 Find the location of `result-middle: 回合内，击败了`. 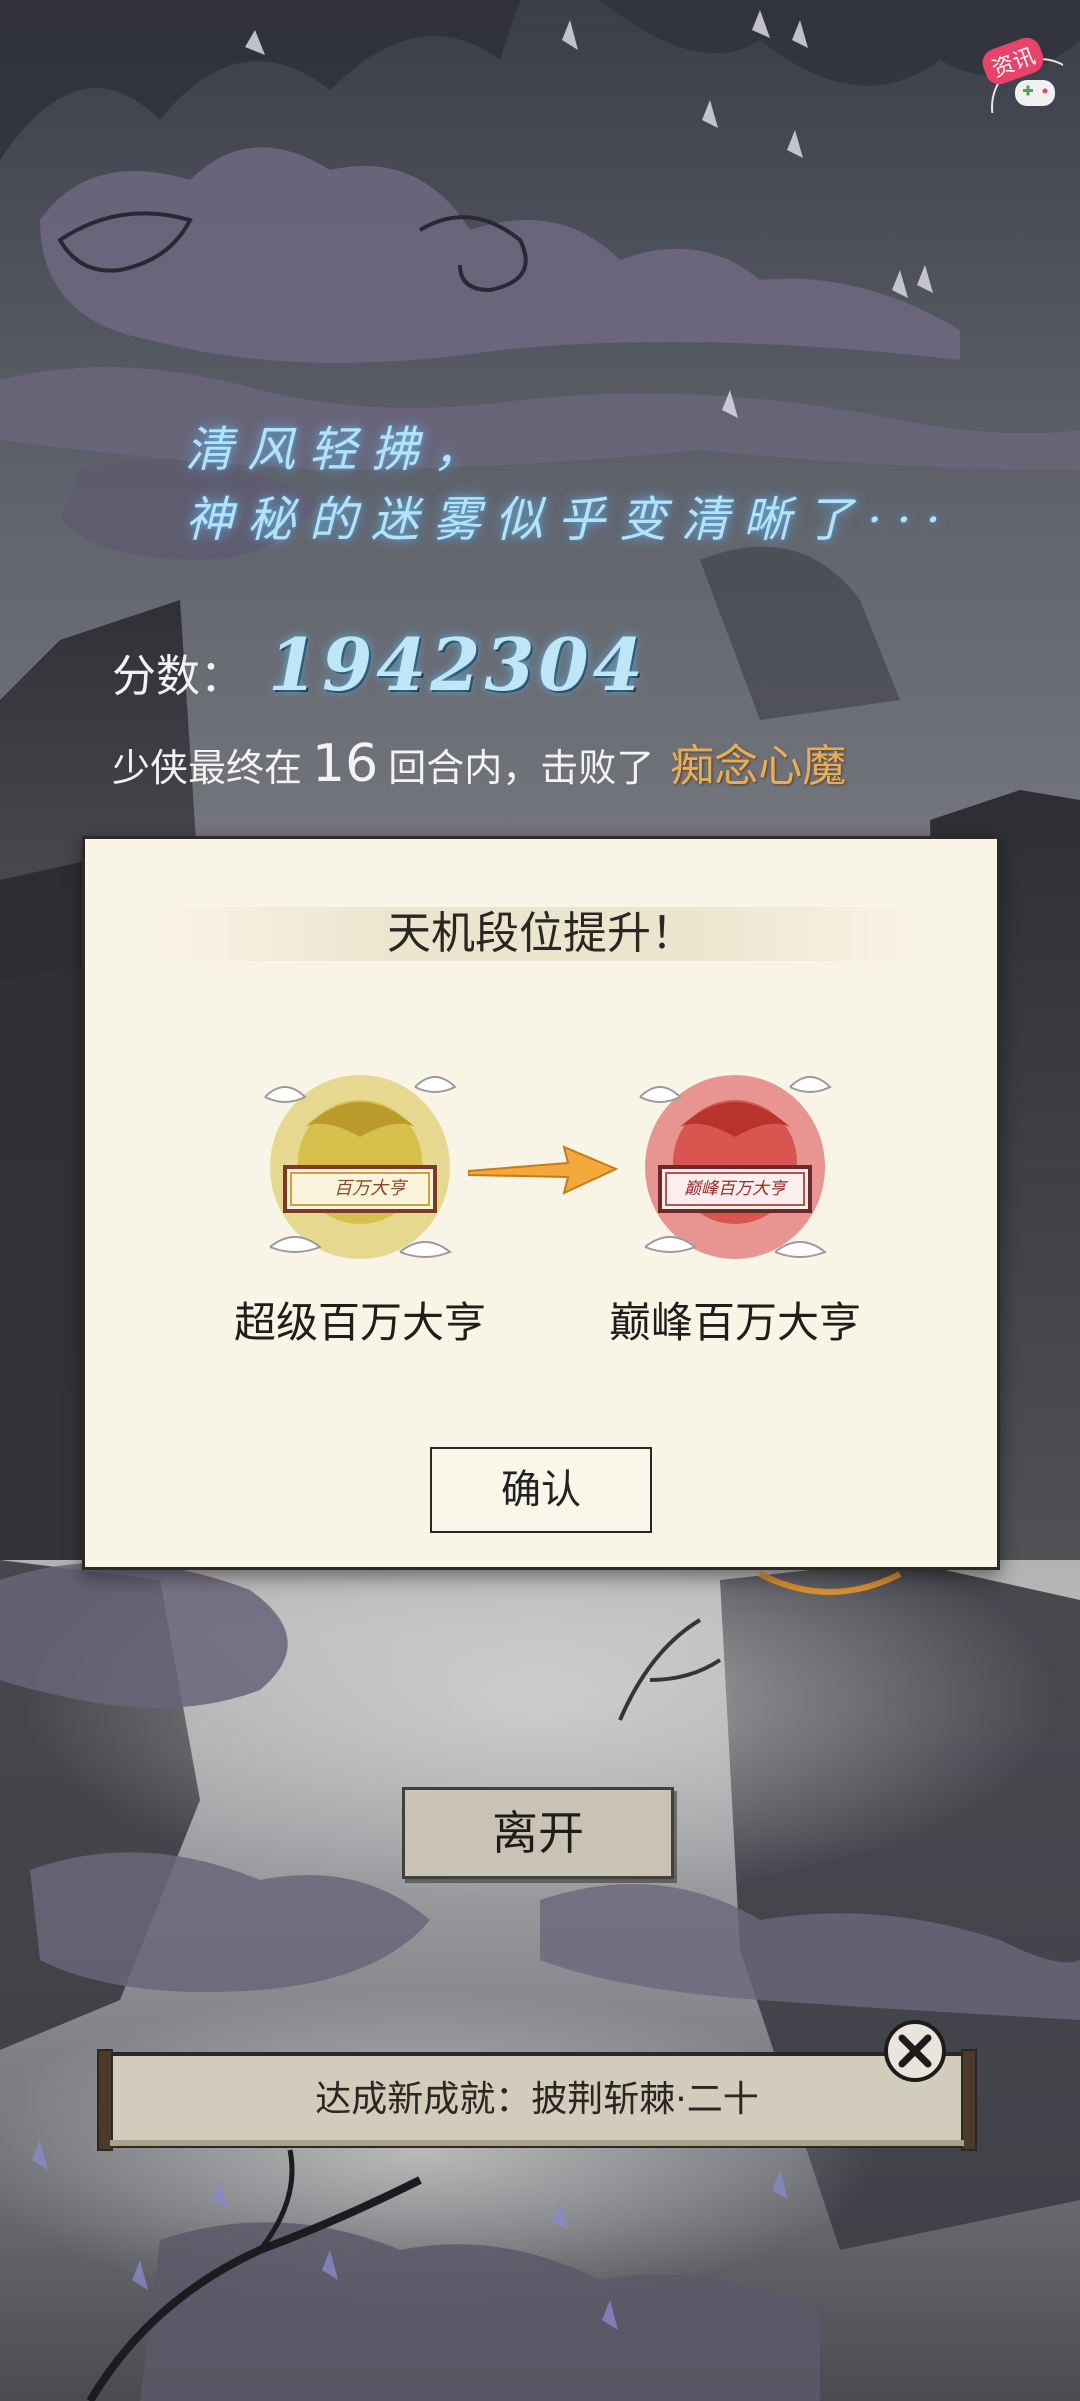

result-middle: 回合内，击败了 is located at coordinates (521, 768).